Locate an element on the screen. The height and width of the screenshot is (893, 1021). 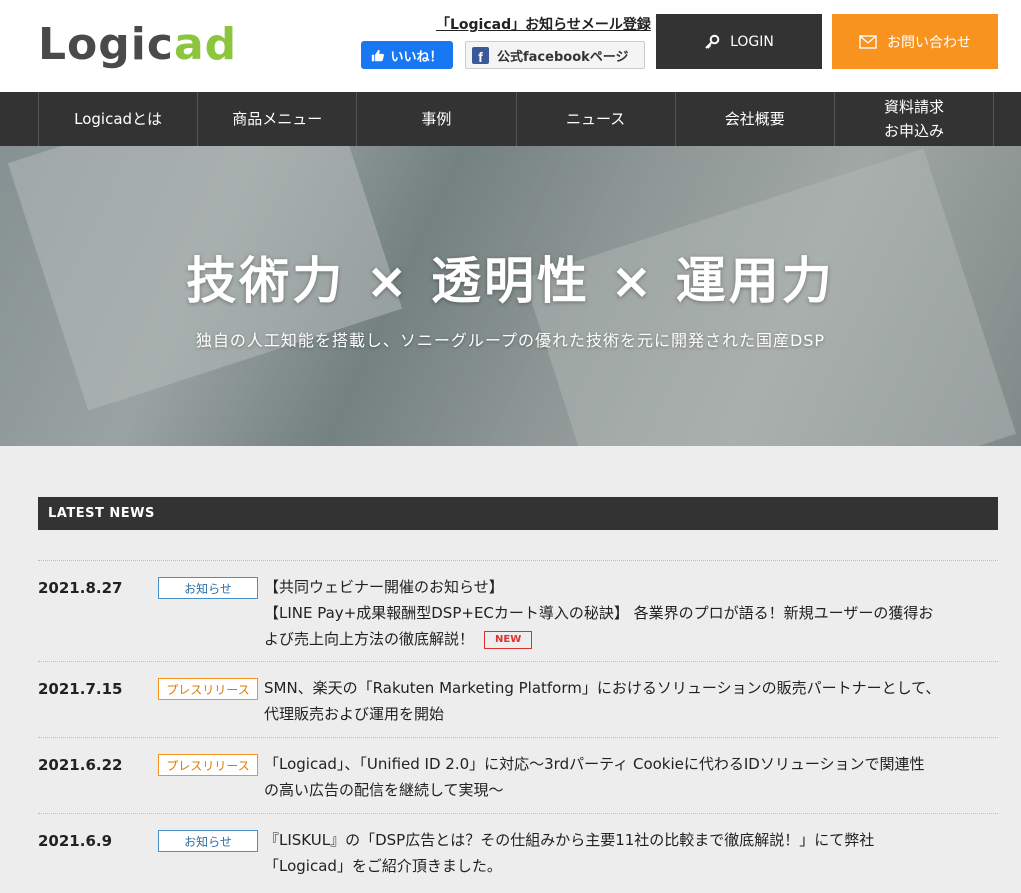
key-icon is located at coordinates (712, 41).